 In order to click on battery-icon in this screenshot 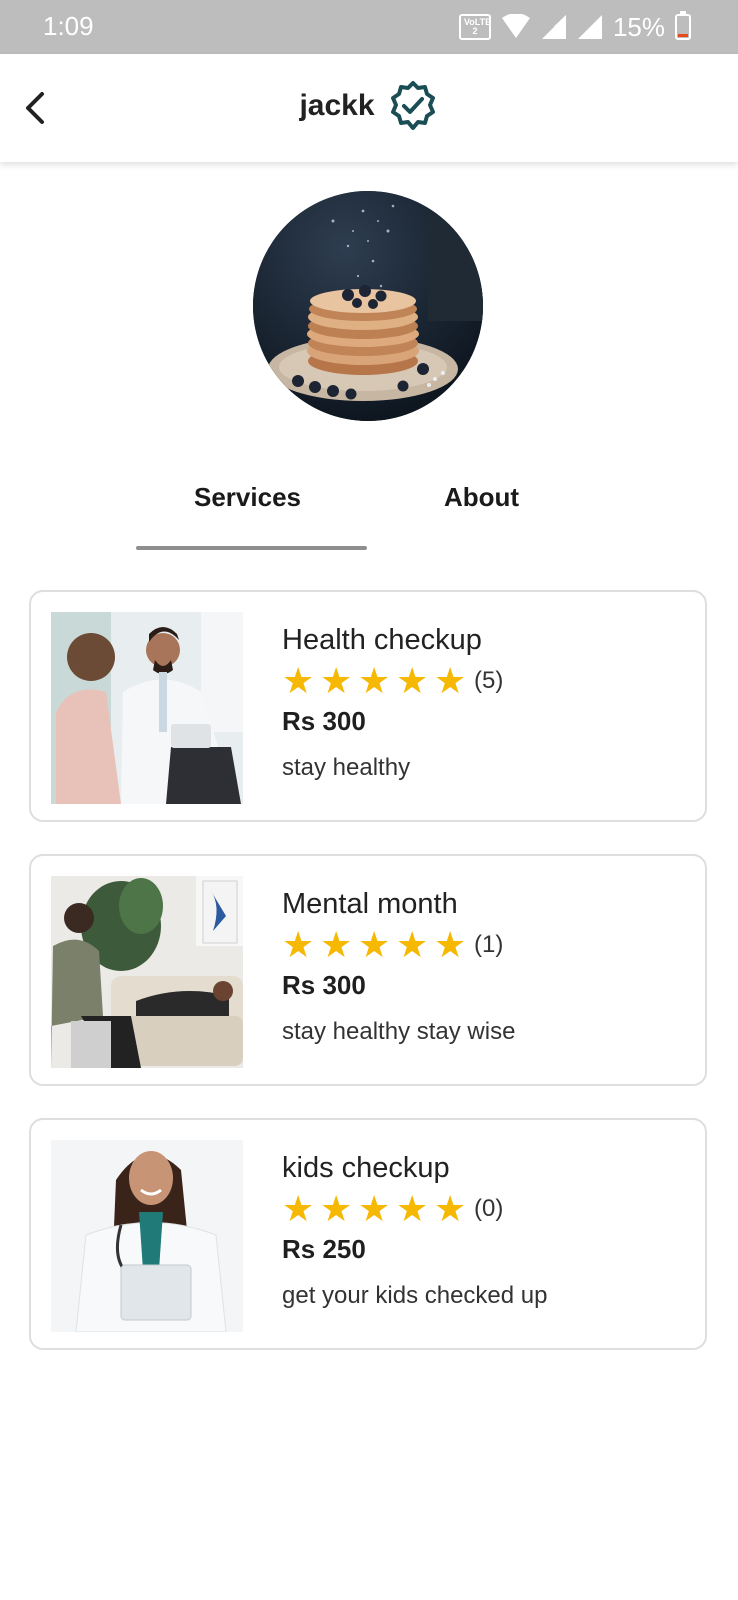, I will do `click(683, 25)`.